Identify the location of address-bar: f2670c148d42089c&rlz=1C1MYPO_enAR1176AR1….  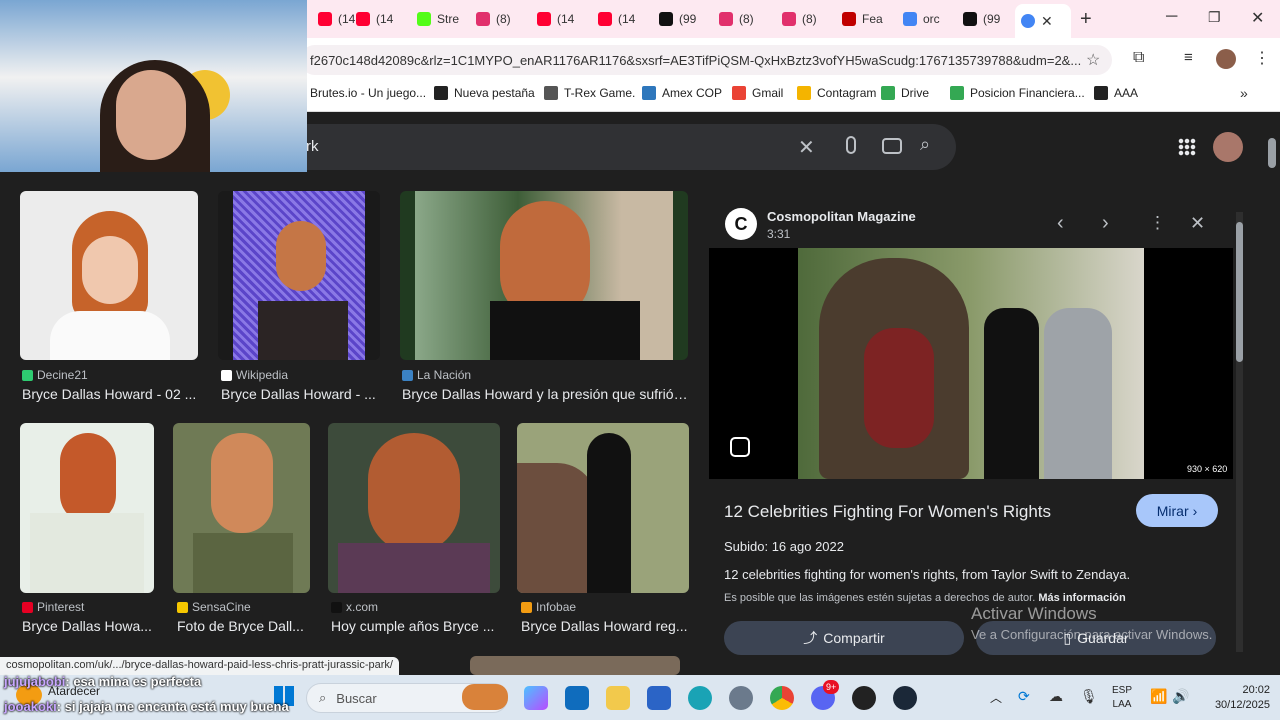
(706, 60).